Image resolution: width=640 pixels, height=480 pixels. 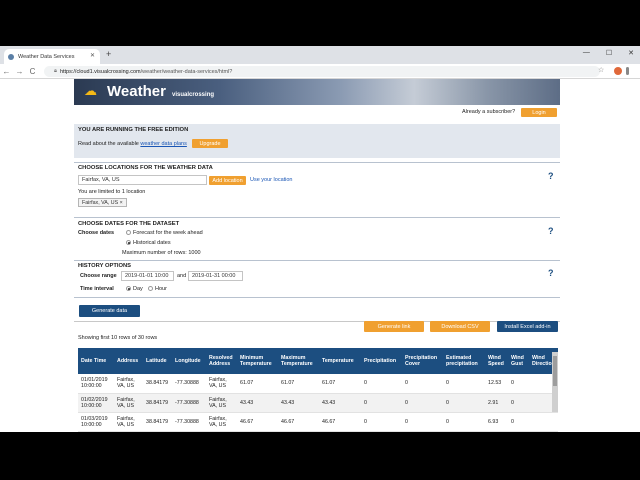 What do you see at coordinates (496, 361) in the screenshot?
I see `column-header: Wind Speed` at bounding box center [496, 361].